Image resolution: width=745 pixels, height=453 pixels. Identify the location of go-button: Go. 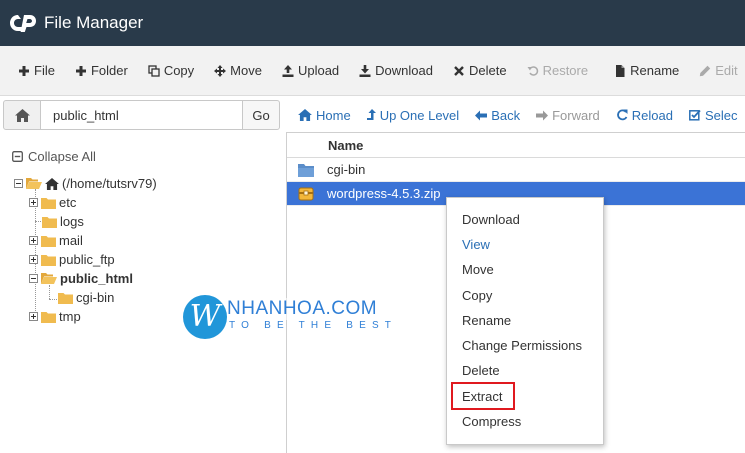
(261, 115).